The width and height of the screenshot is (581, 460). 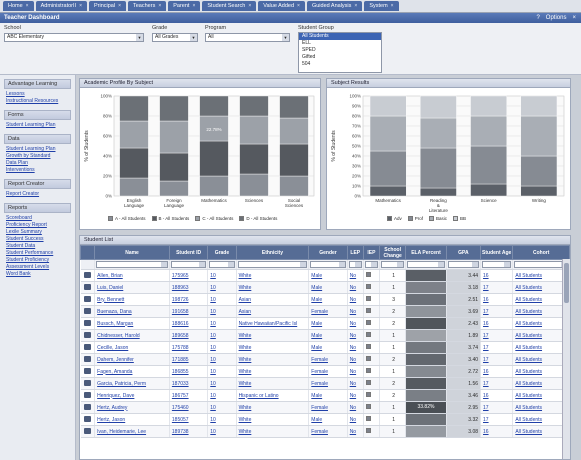 What do you see at coordinates (180, 432) in the screenshot?
I see `student-id-link: 189738` at bounding box center [180, 432].